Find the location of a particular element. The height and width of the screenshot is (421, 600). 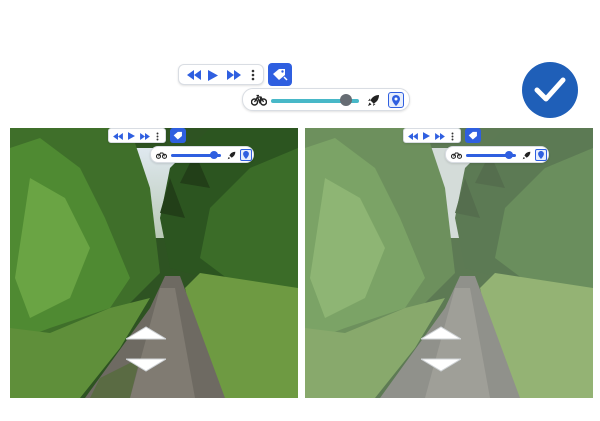

play-button is located at coordinates (213, 75).